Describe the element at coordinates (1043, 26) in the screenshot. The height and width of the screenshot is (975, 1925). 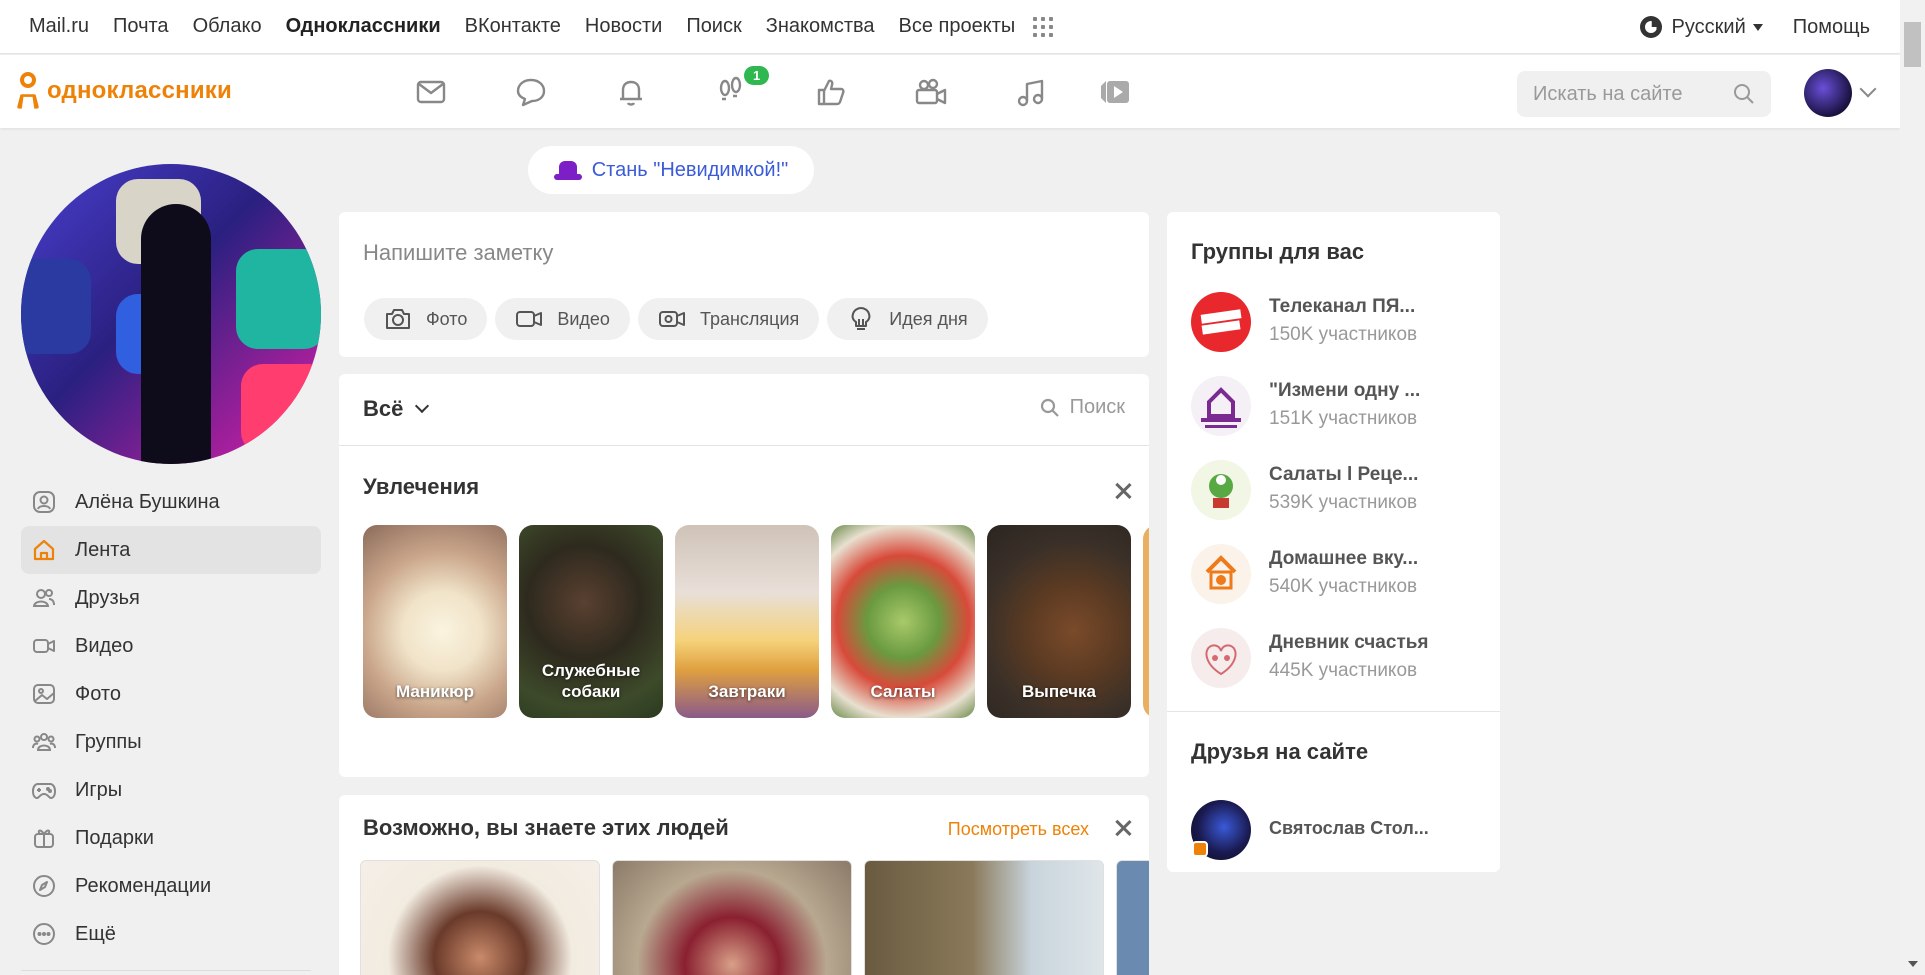
I see `apps-grid-icon` at that location.